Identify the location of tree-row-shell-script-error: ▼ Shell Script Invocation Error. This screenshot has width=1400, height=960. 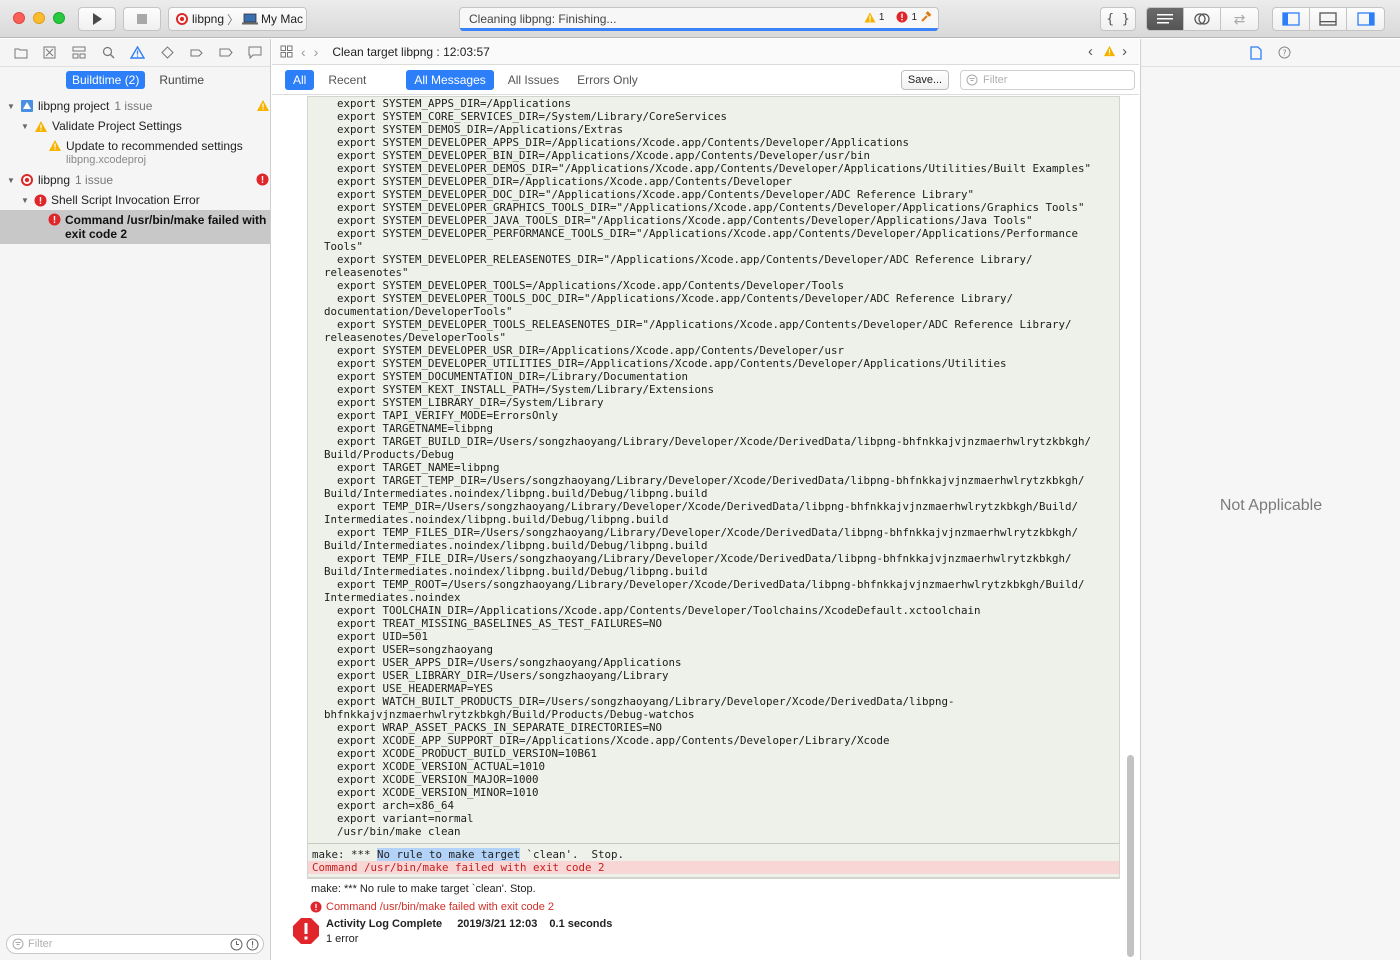
(135, 200).